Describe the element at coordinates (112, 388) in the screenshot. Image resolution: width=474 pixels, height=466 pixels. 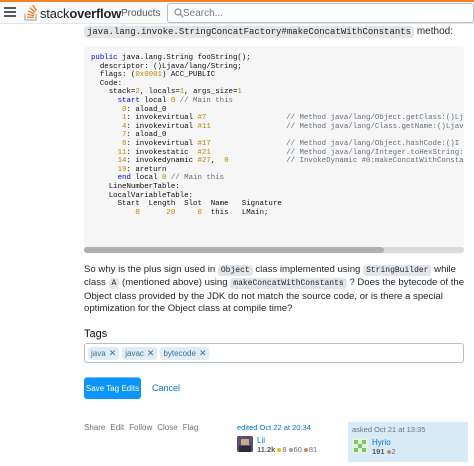
I see `save-tag-edits-button: Save Tag Edits` at that location.